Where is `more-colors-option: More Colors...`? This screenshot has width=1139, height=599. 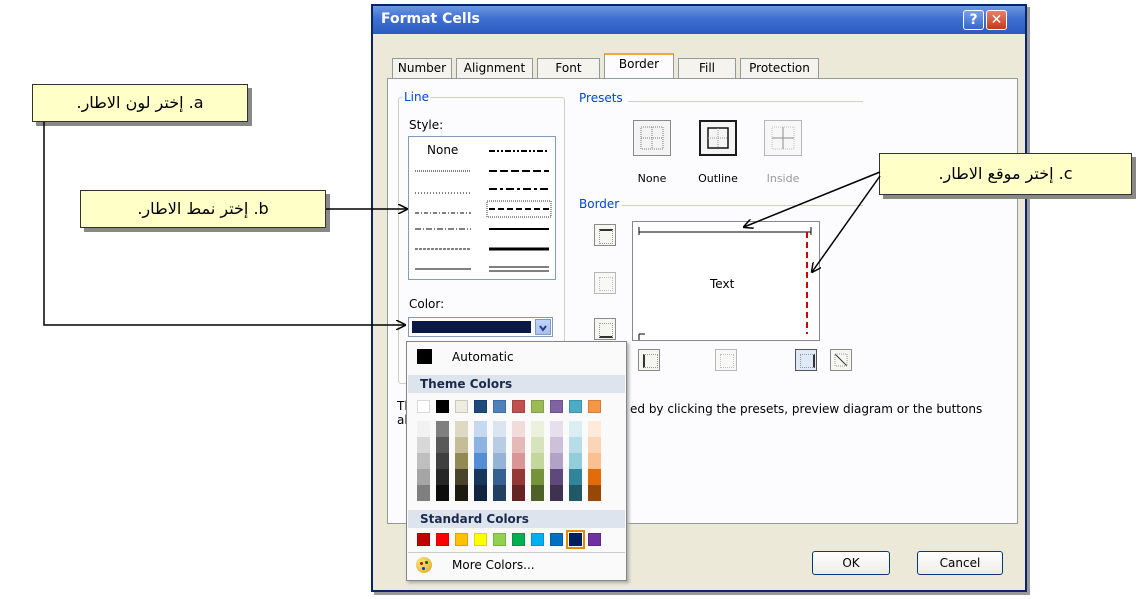 more-colors-option: More Colors... is located at coordinates (493, 565).